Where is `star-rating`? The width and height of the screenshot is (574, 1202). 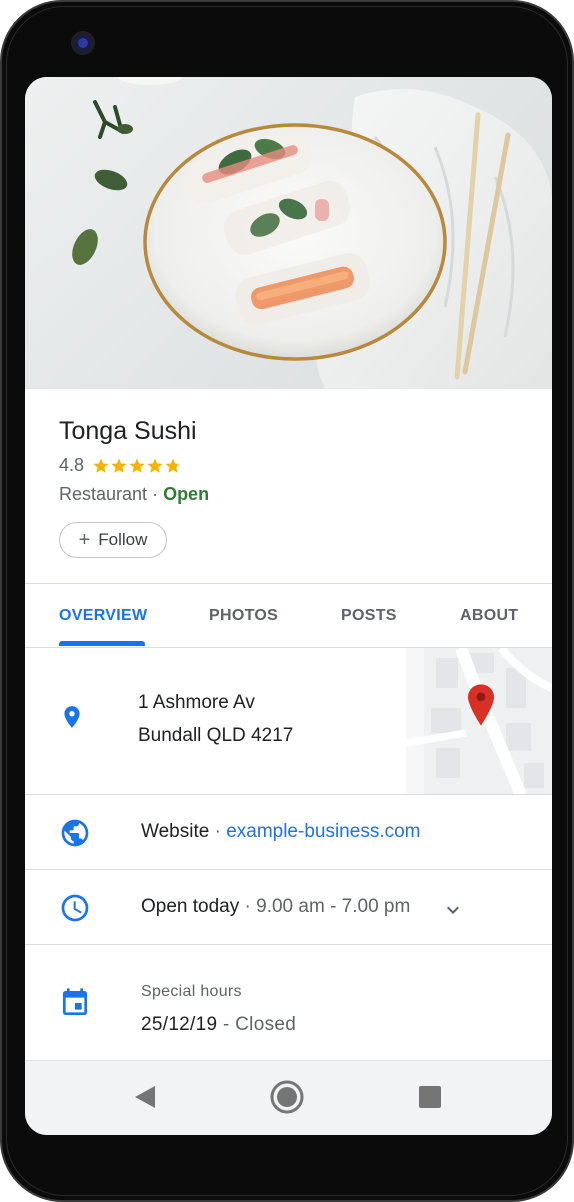
star-rating is located at coordinates (137, 466).